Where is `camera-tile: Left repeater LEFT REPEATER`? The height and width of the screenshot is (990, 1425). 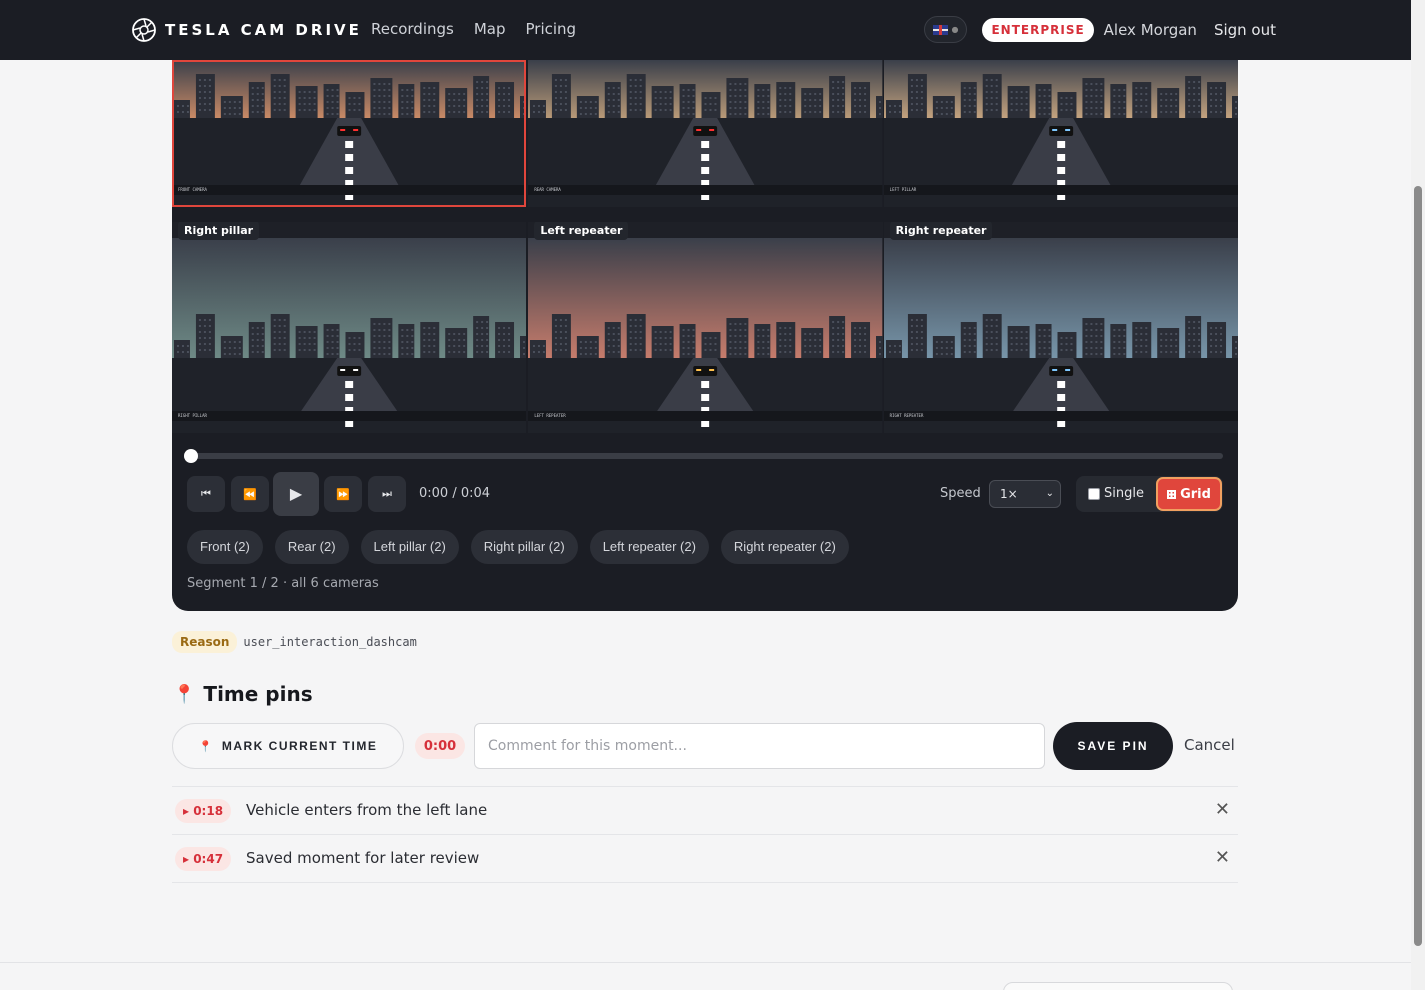 camera-tile: Left repeater LEFT REPEATER is located at coordinates (705, 327).